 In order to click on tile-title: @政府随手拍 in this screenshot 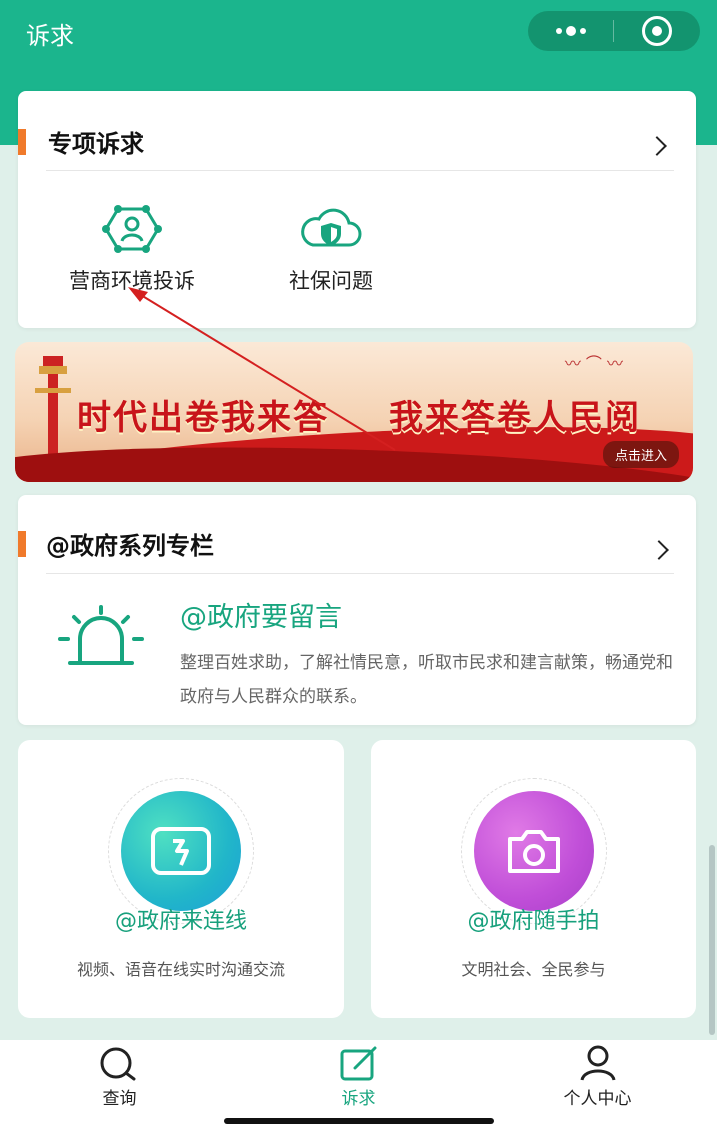, I will do `click(533, 921)`.